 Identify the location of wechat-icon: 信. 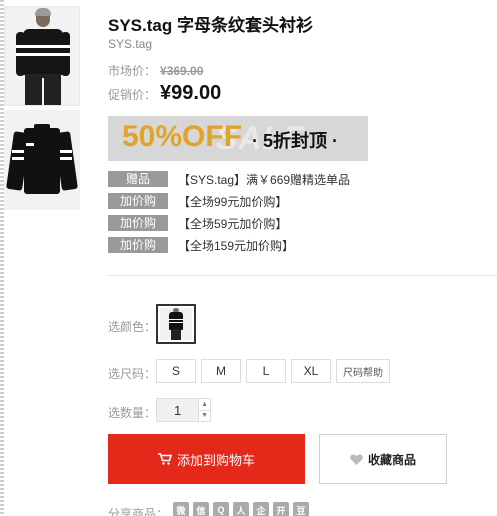
(201, 509).